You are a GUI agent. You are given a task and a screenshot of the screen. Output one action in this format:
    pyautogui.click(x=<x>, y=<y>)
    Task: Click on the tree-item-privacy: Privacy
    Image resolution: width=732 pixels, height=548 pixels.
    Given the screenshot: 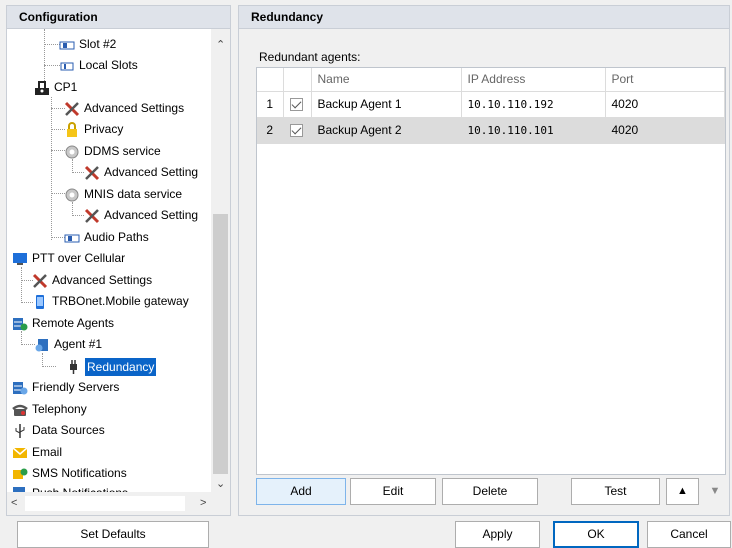 What is the action you would take?
    pyautogui.click(x=93, y=129)
    